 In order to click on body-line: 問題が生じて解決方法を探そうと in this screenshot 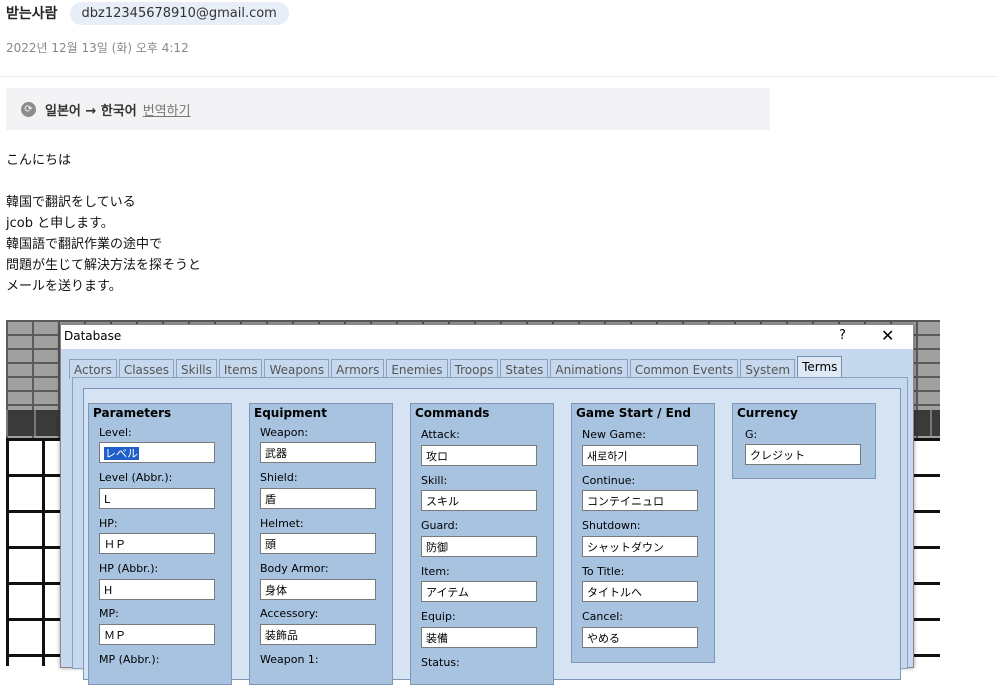, I will do `click(104, 265)`.